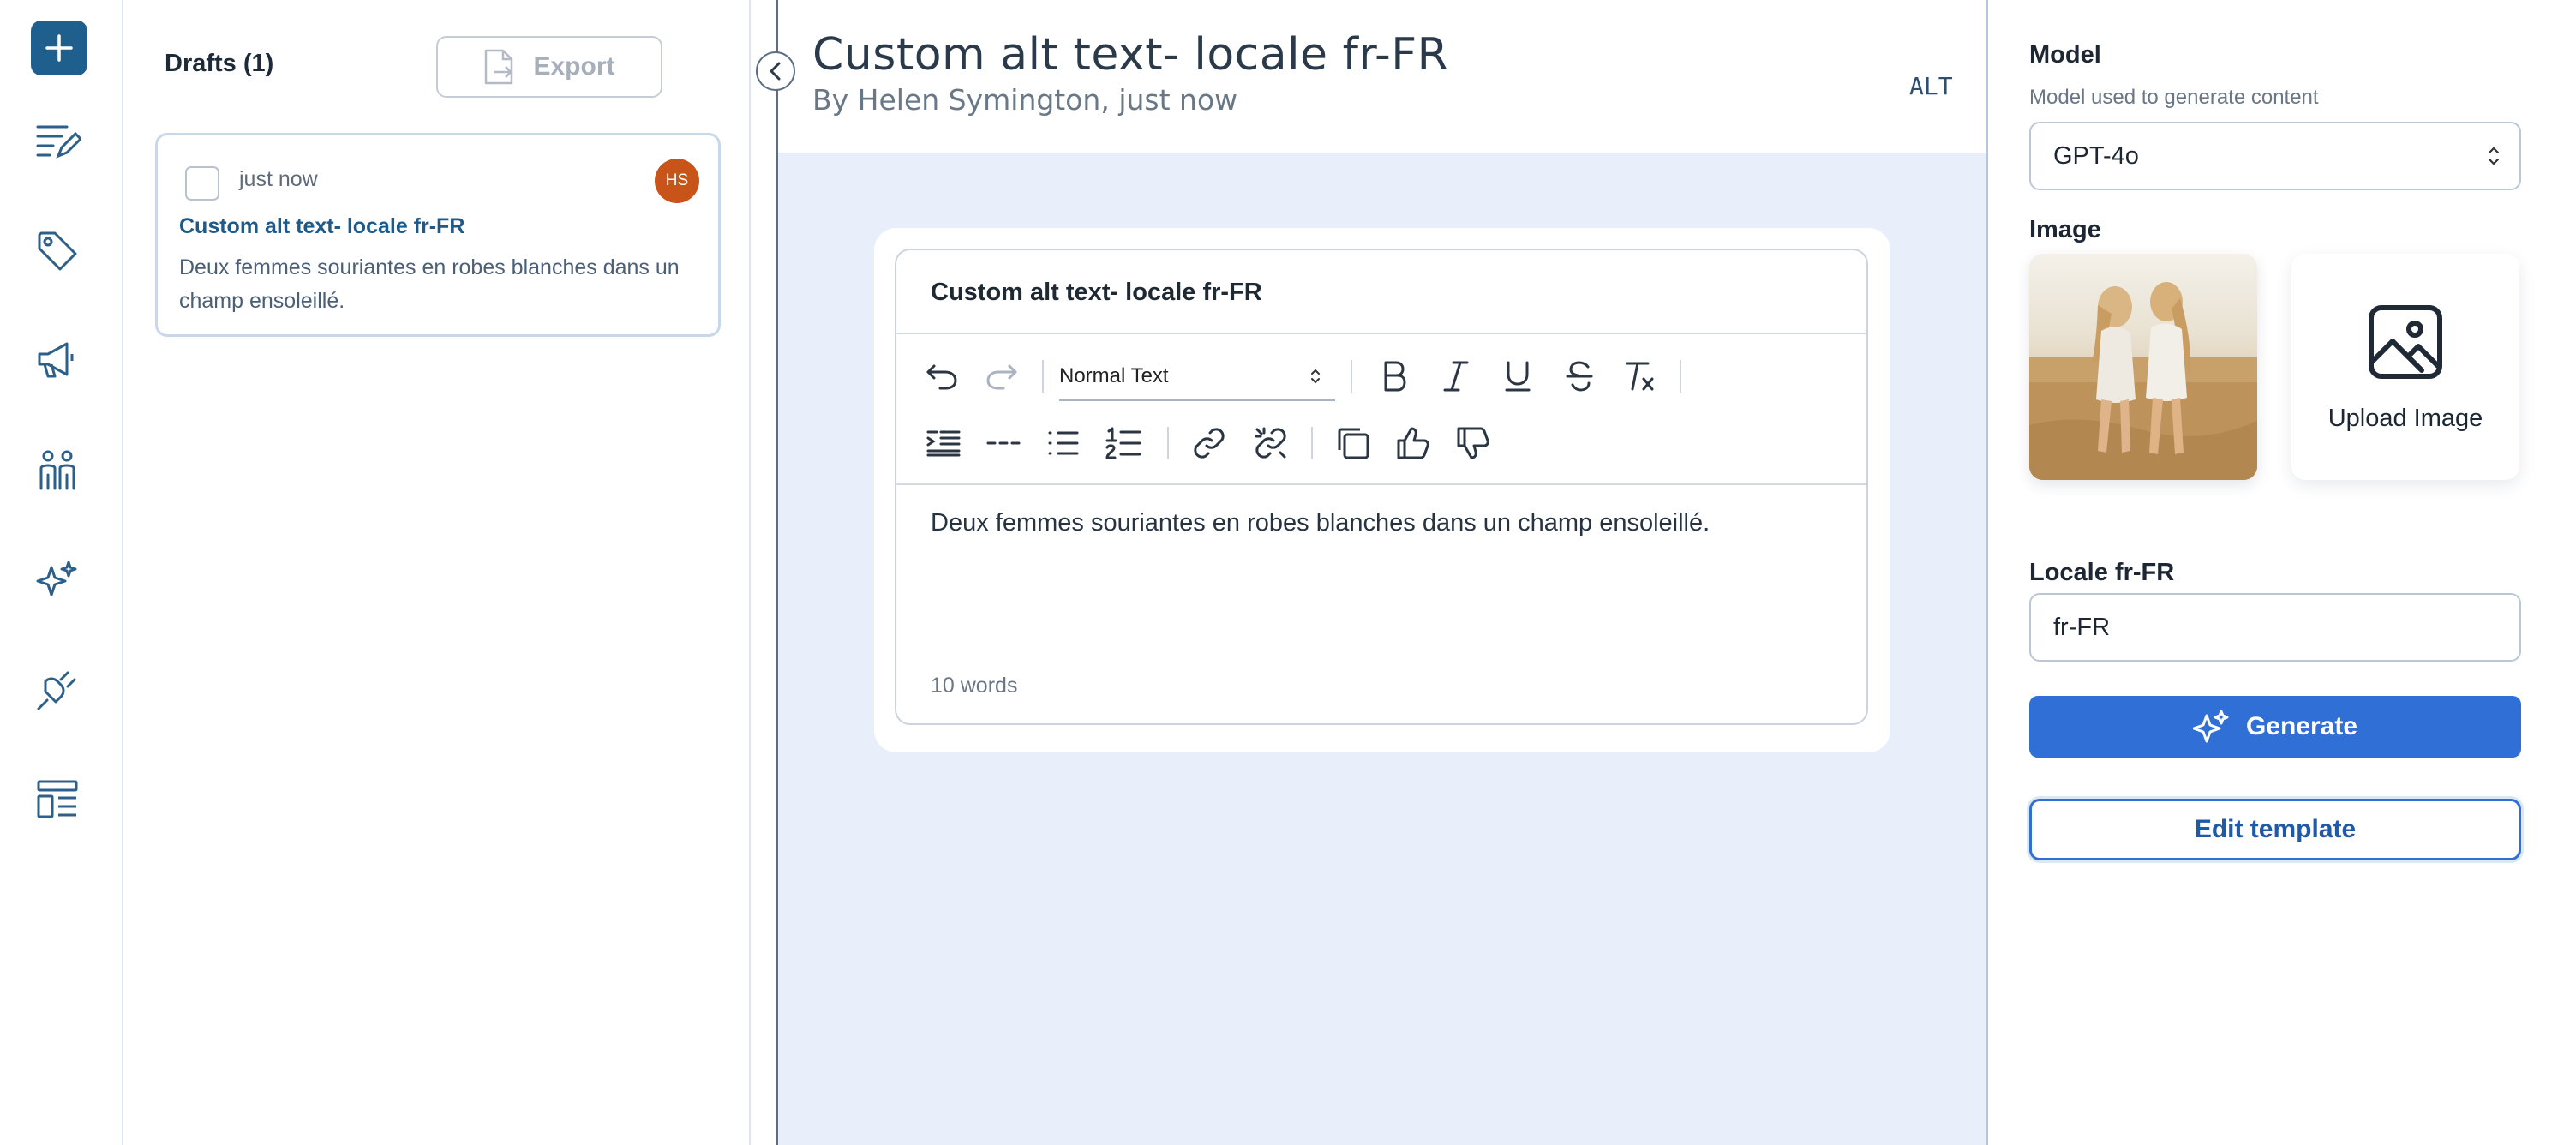  Describe the element at coordinates (2275, 627) in the screenshot. I see `locale-input: fr-FR` at that location.